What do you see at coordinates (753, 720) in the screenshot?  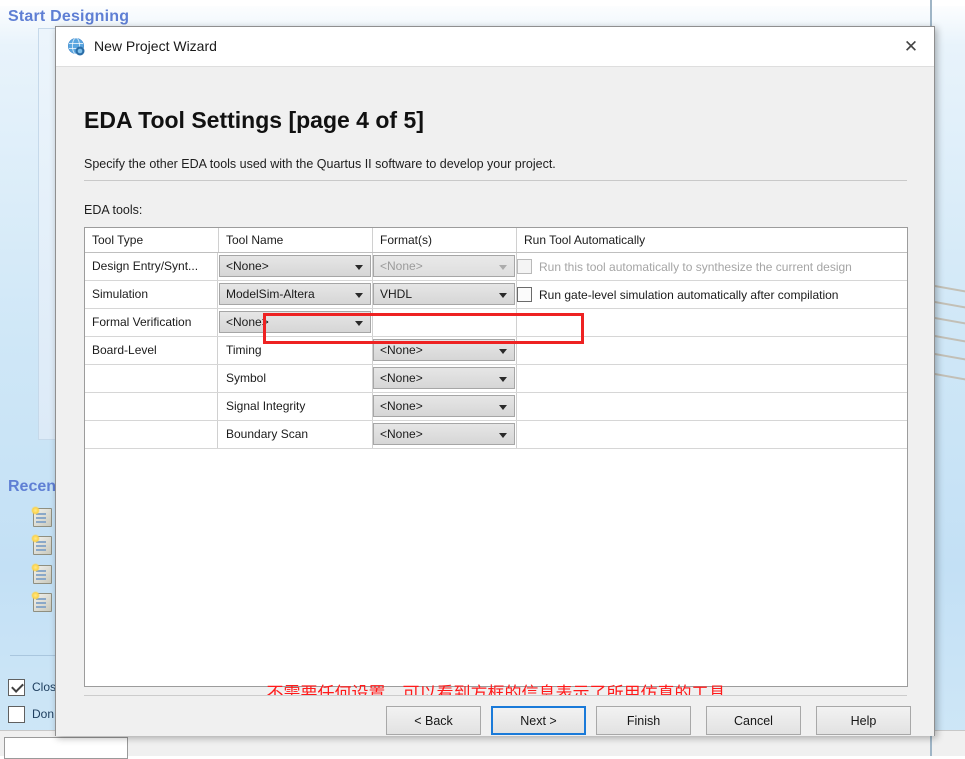 I see `cancel-button: Cancel` at bounding box center [753, 720].